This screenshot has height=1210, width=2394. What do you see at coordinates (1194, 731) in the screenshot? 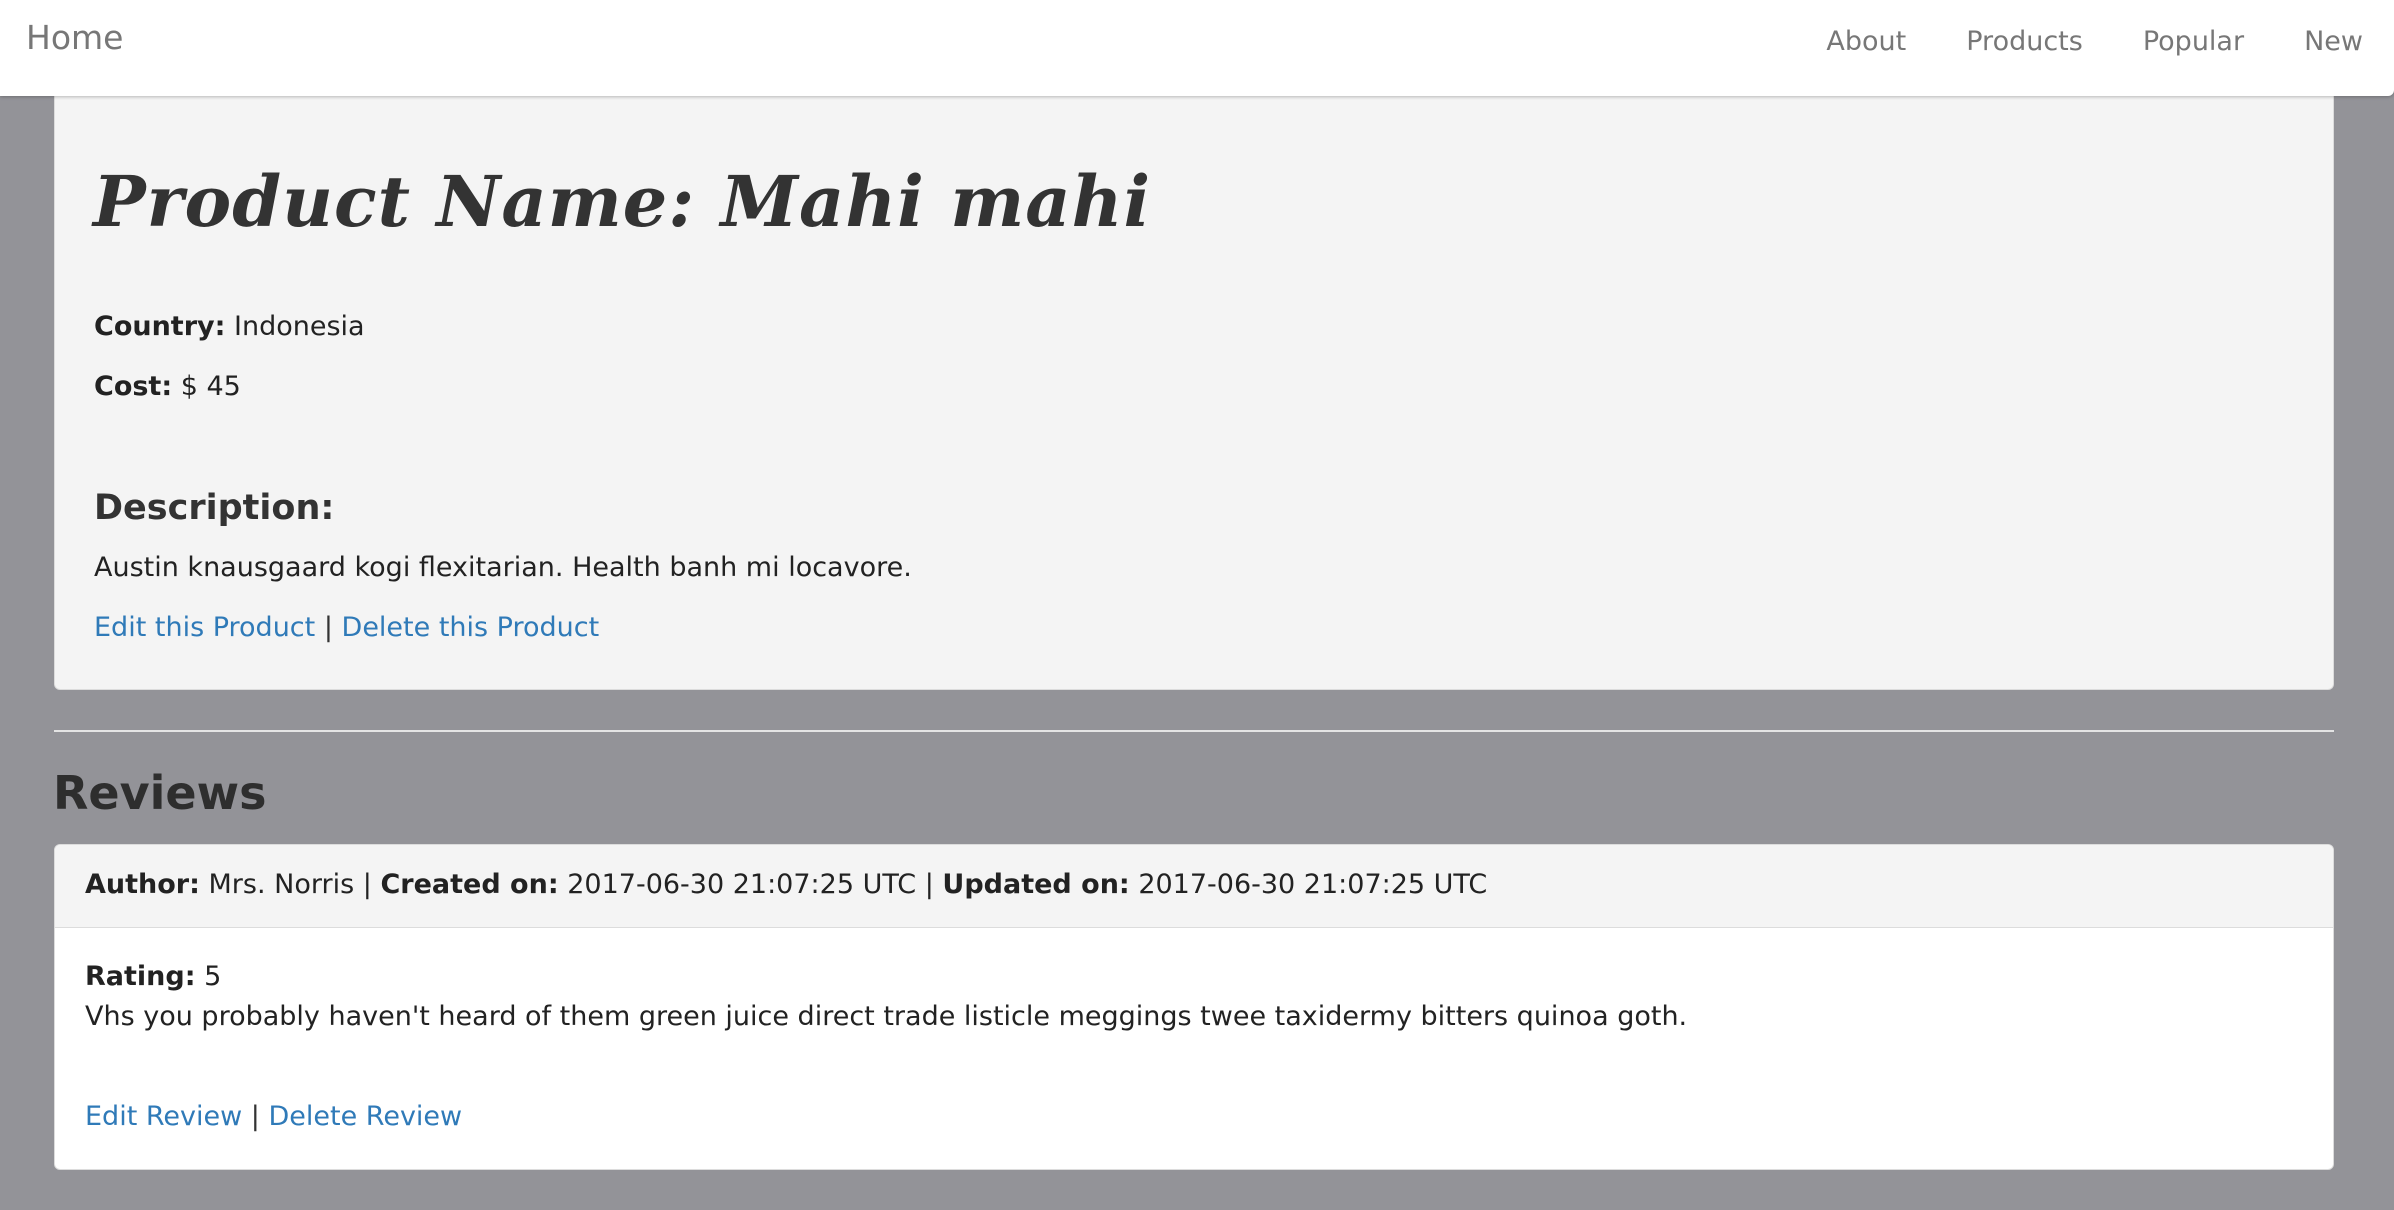
I see `section-divider` at bounding box center [1194, 731].